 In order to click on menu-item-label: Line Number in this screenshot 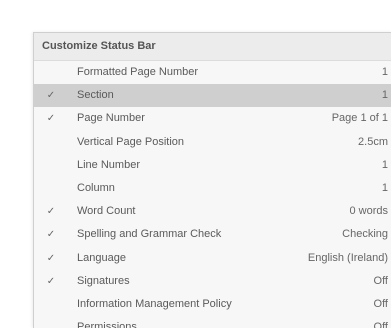, I will do `click(108, 164)`.